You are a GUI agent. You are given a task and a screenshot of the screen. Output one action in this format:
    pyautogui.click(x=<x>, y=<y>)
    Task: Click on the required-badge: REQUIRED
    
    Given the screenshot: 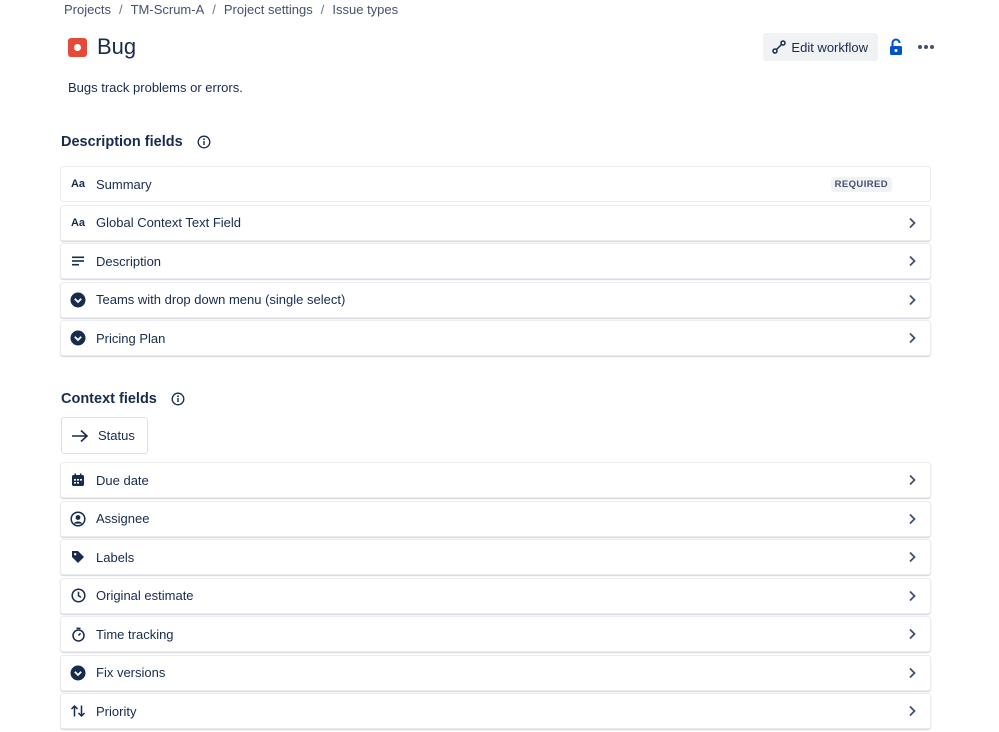 What is the action you would take?
    pyautogui.click(x=861, y=184)
    